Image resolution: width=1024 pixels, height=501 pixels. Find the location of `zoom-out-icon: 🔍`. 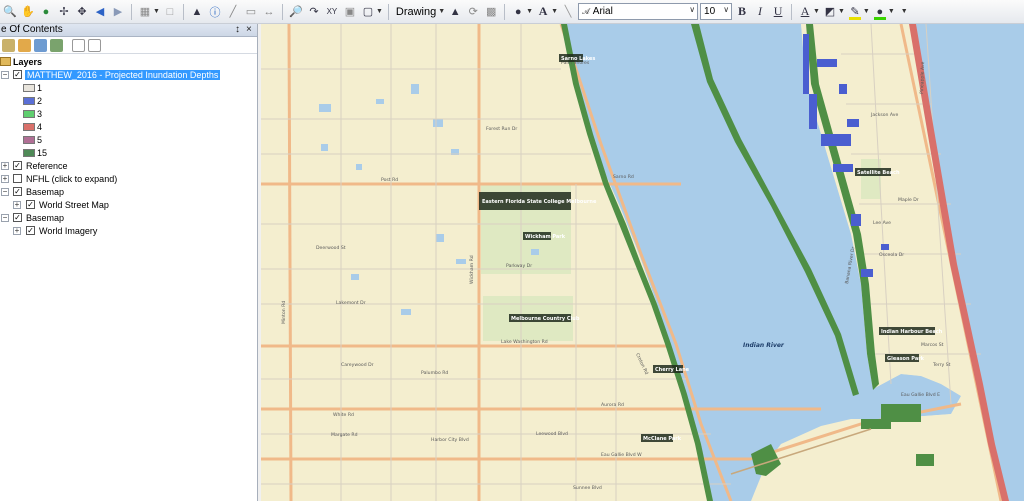

zoom-out-icon: 🔍 is located at coordinates (10, 12).